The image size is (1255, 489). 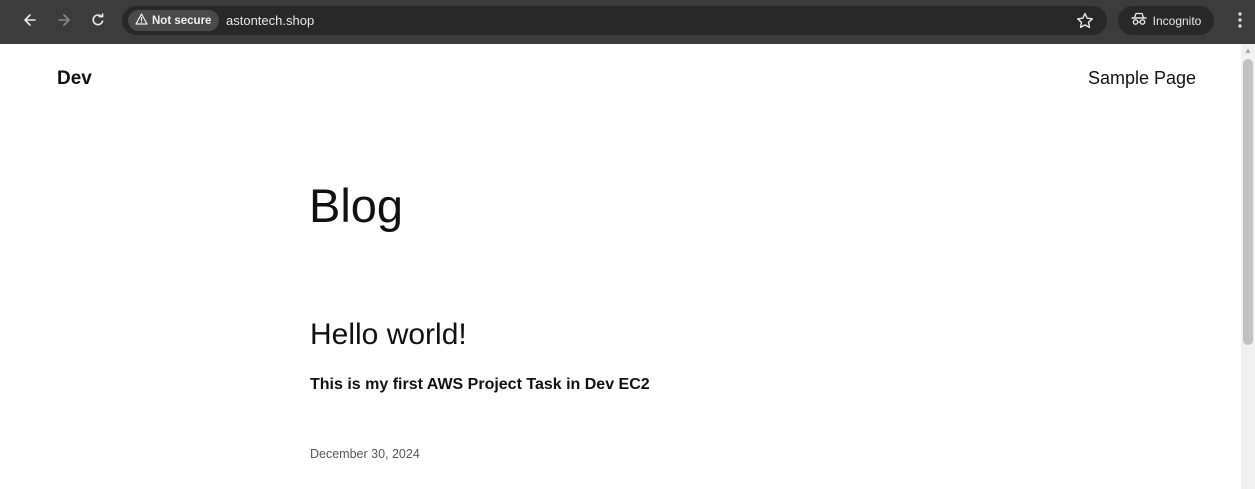 What do you see at coordinates (356, 205) in the screenshot?
I see `page-title: Blog` at bounding box center [356, 205].